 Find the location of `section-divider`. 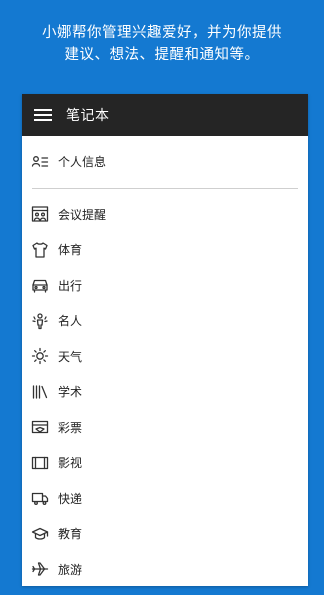

section-divider is located at coordinates (165, 188).